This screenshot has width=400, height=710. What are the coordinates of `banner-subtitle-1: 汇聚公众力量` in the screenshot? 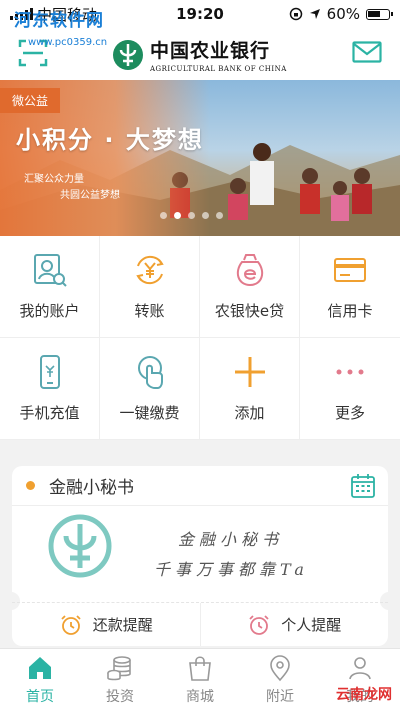 It's located at (54, 179).